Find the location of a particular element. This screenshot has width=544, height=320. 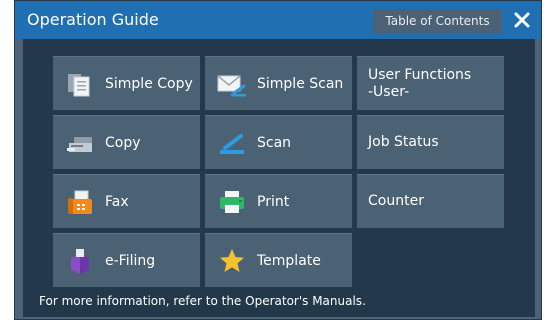

fax-icon is located at coordinates (80, 202).